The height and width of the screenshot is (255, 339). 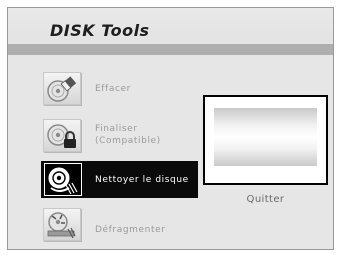 I want to click on title-divider, so click(x=170, y=49).